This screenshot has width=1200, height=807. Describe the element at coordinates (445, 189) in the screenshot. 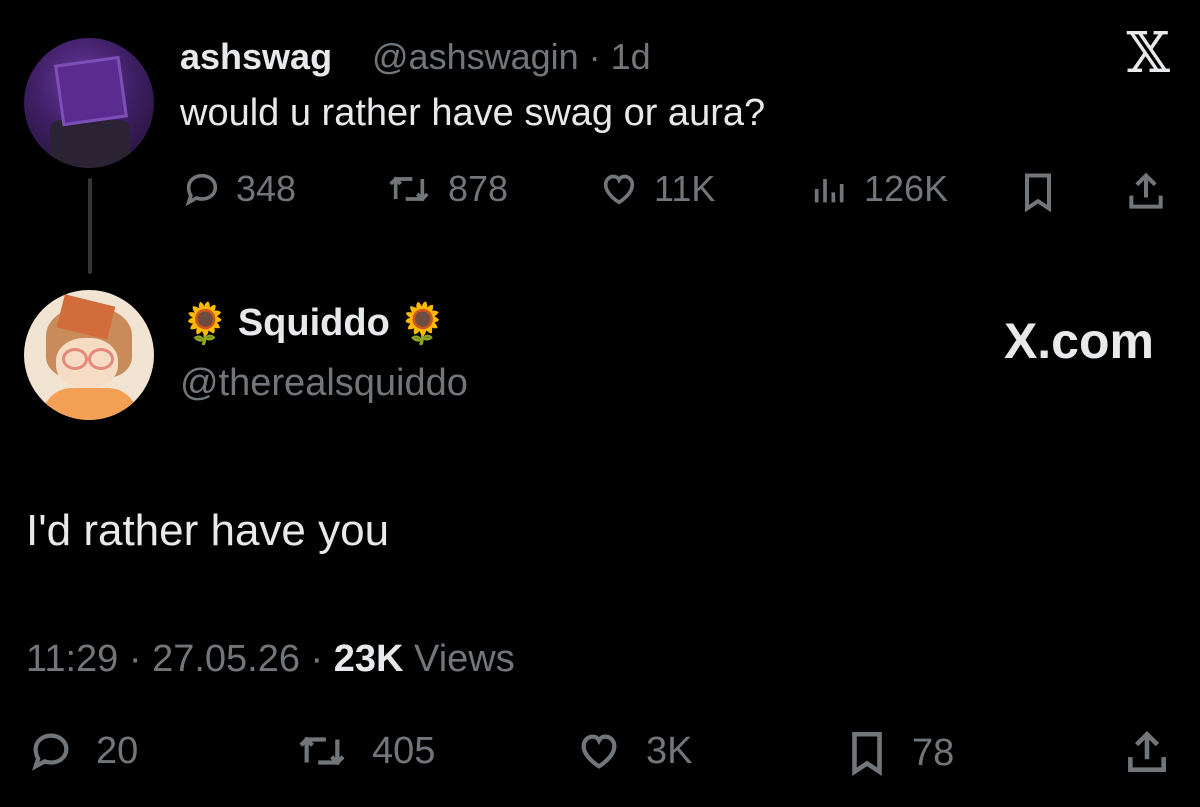

I see `parent-retweet-button: 878` at that location.